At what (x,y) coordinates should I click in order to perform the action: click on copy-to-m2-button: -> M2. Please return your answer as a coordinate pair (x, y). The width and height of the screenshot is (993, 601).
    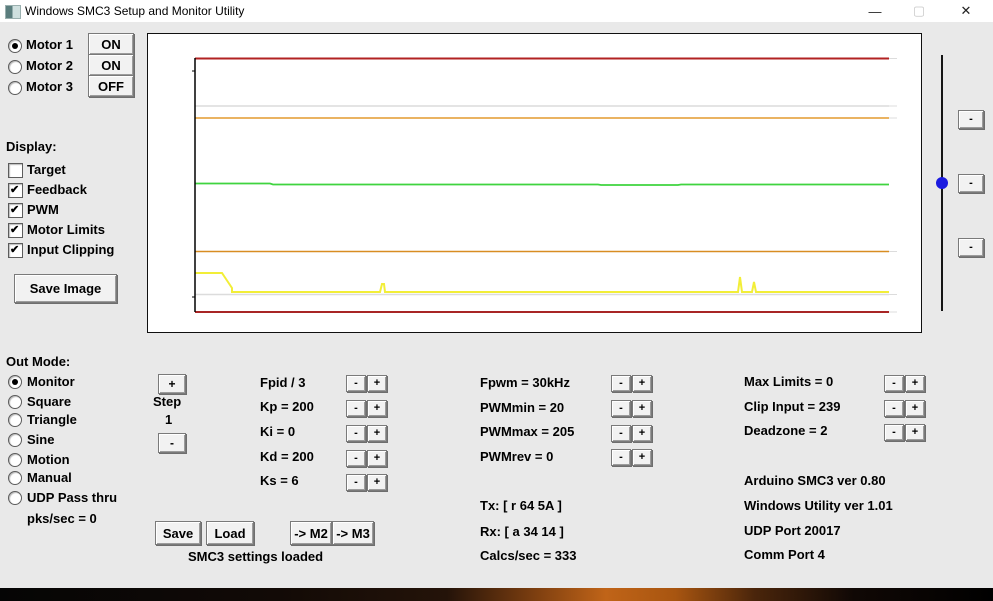
    Looking at the image, I should click on (311, 533).